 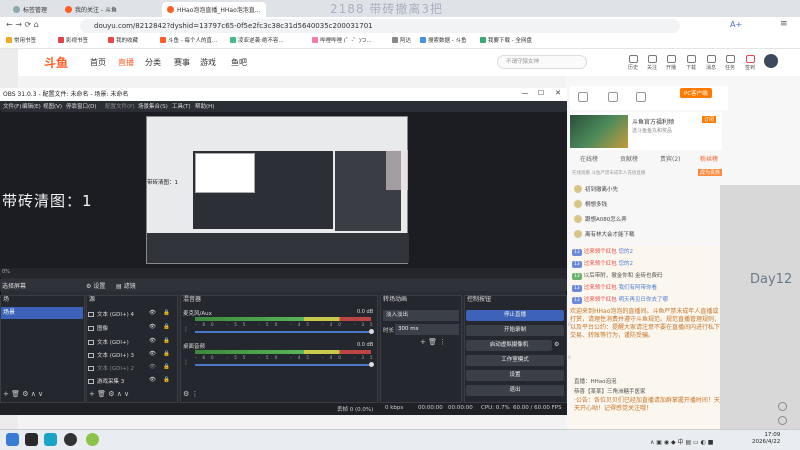 I want to click on virtual-camera-button: 启动虚拟摄像机, so click(x=509, y=345).